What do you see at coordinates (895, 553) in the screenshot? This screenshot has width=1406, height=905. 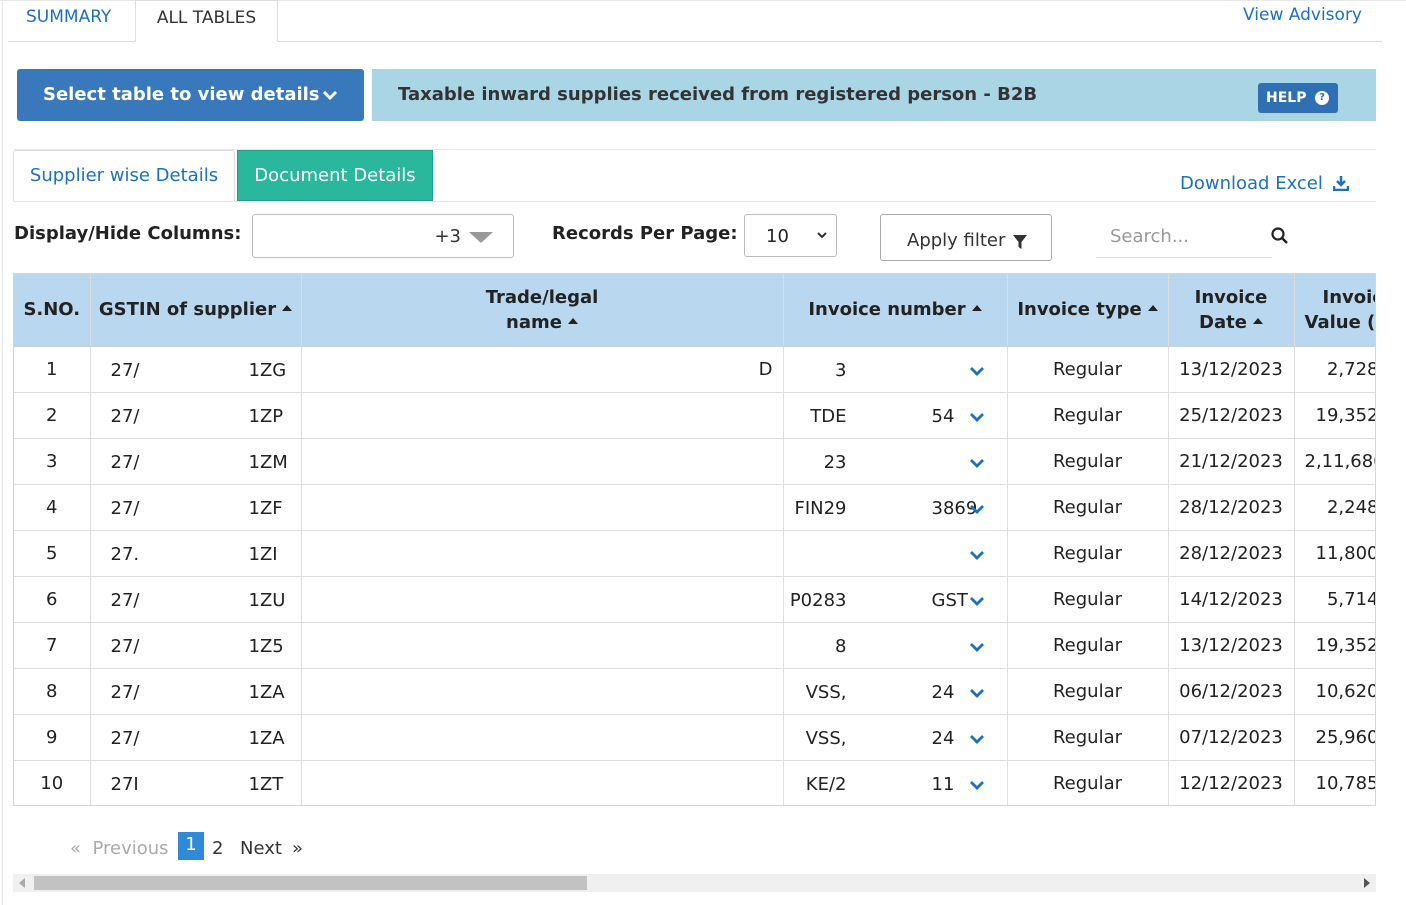 I see `cell-invoice-number` at bounding box center [895, 553].